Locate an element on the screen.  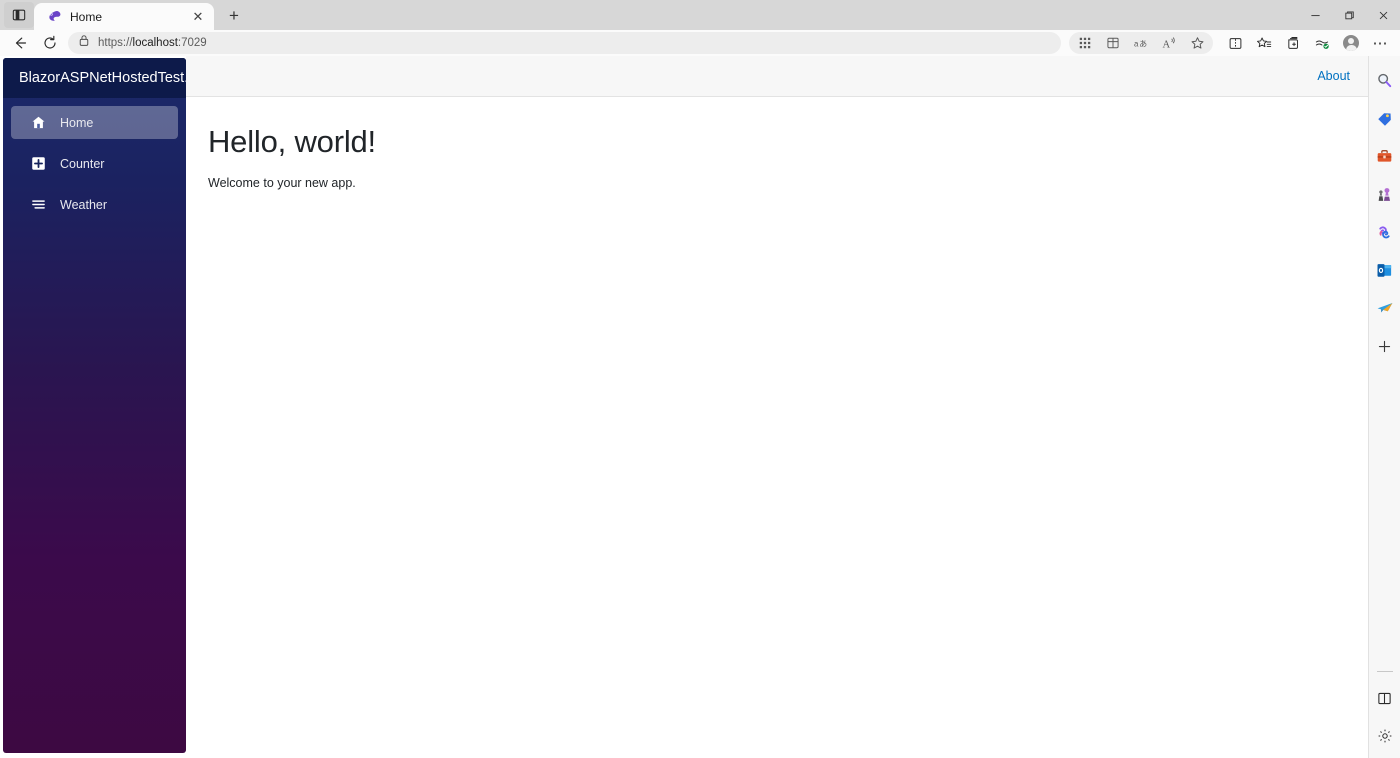
blazor-logo-icon is located at coordinates (54, 17).